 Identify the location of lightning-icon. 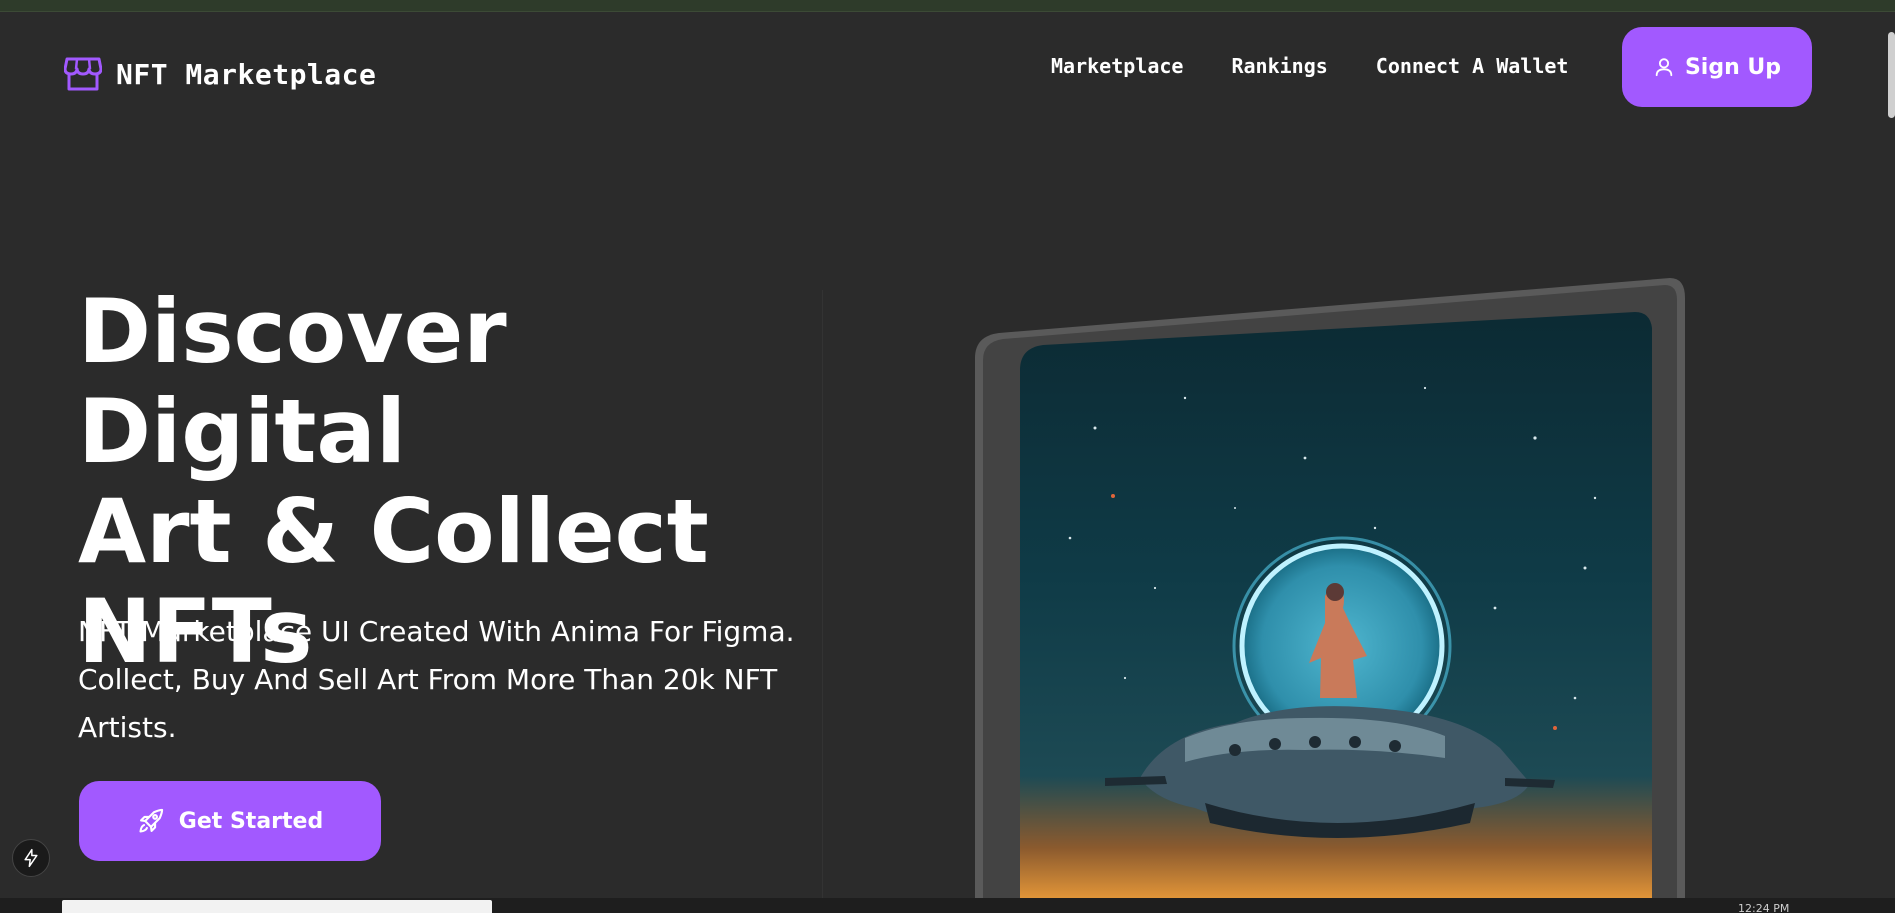
(31, 858).